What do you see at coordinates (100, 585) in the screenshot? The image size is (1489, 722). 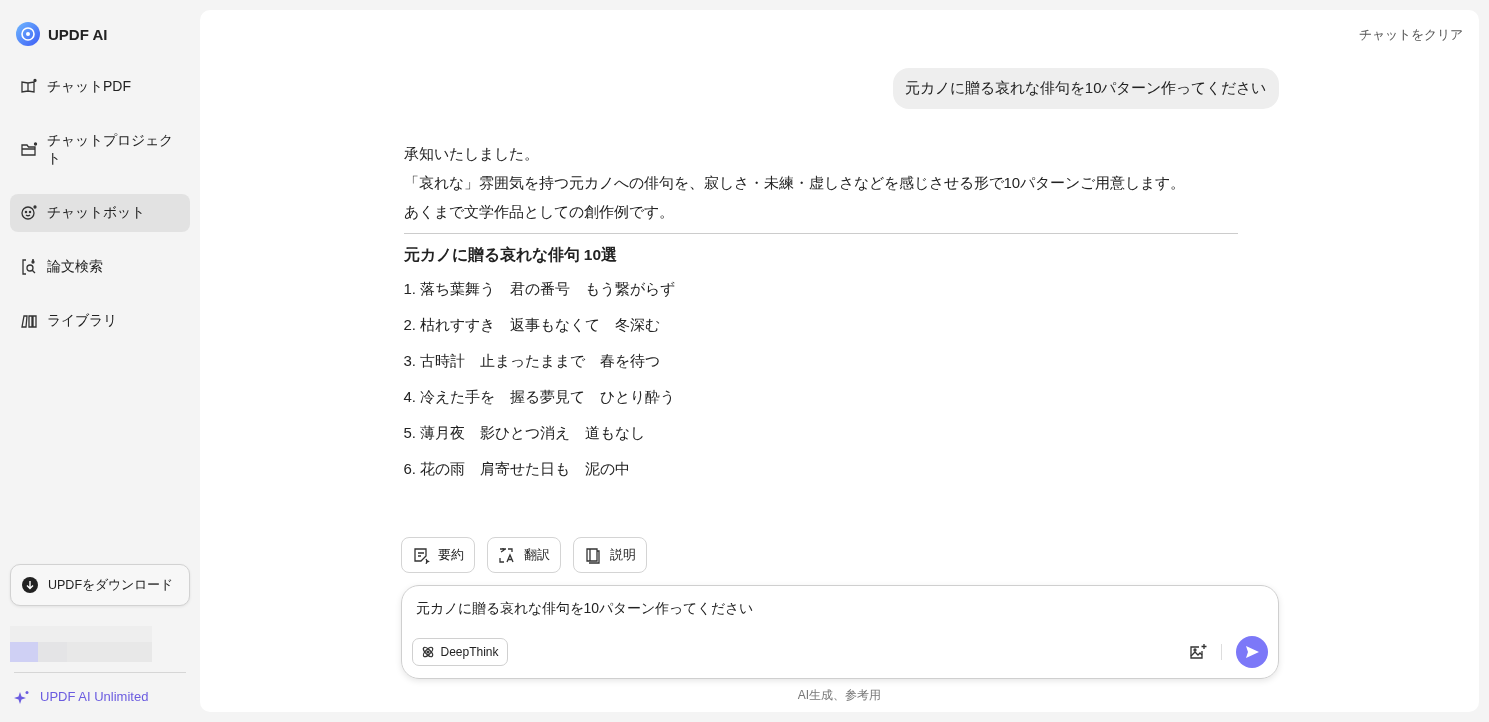 I see `download-button: UPDFをダウンロード` at bounding box center [100, 585].